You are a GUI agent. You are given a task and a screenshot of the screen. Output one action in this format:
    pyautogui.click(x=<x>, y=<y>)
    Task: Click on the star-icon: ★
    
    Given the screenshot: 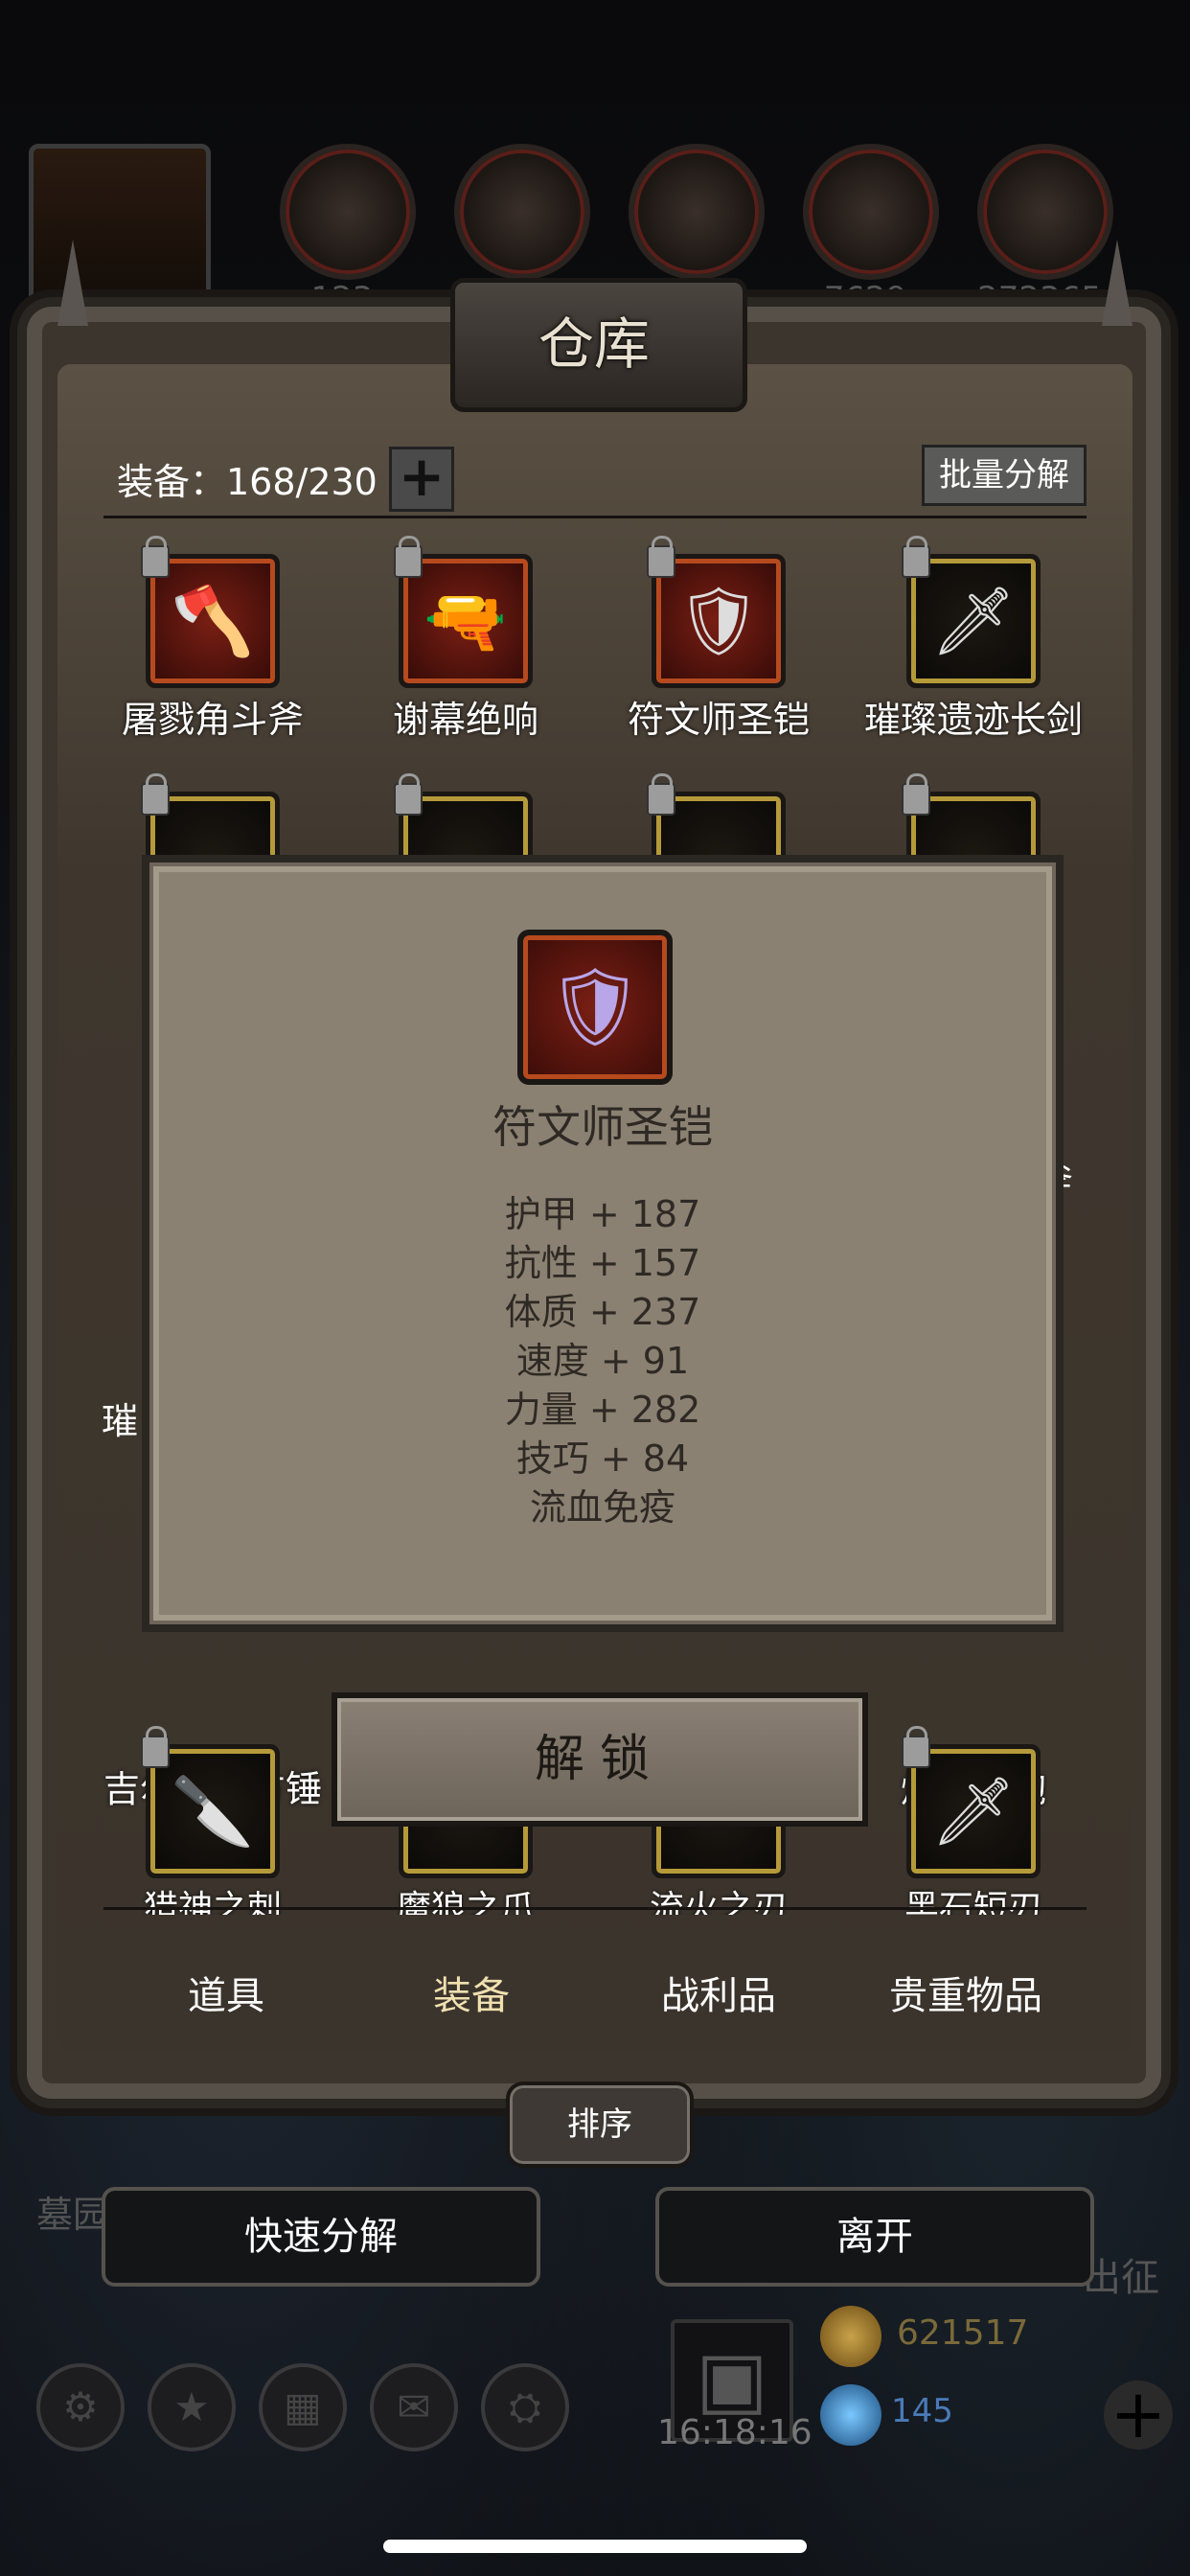 What is the action you would take?
    pyautogui.click(x=192, y=2407)
    